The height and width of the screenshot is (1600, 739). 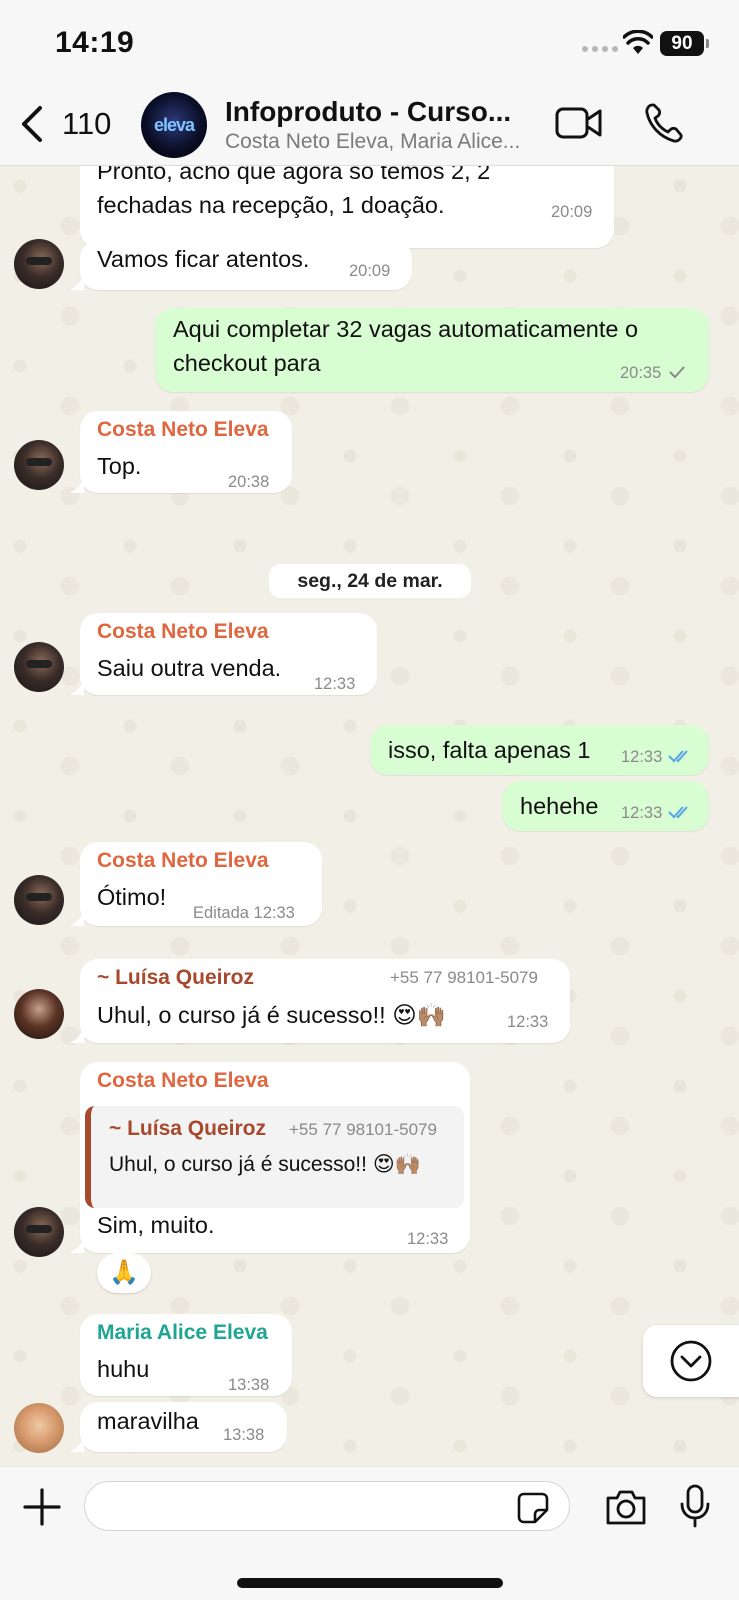 I want to click on sticker-button, so click(x=533, y=1508).